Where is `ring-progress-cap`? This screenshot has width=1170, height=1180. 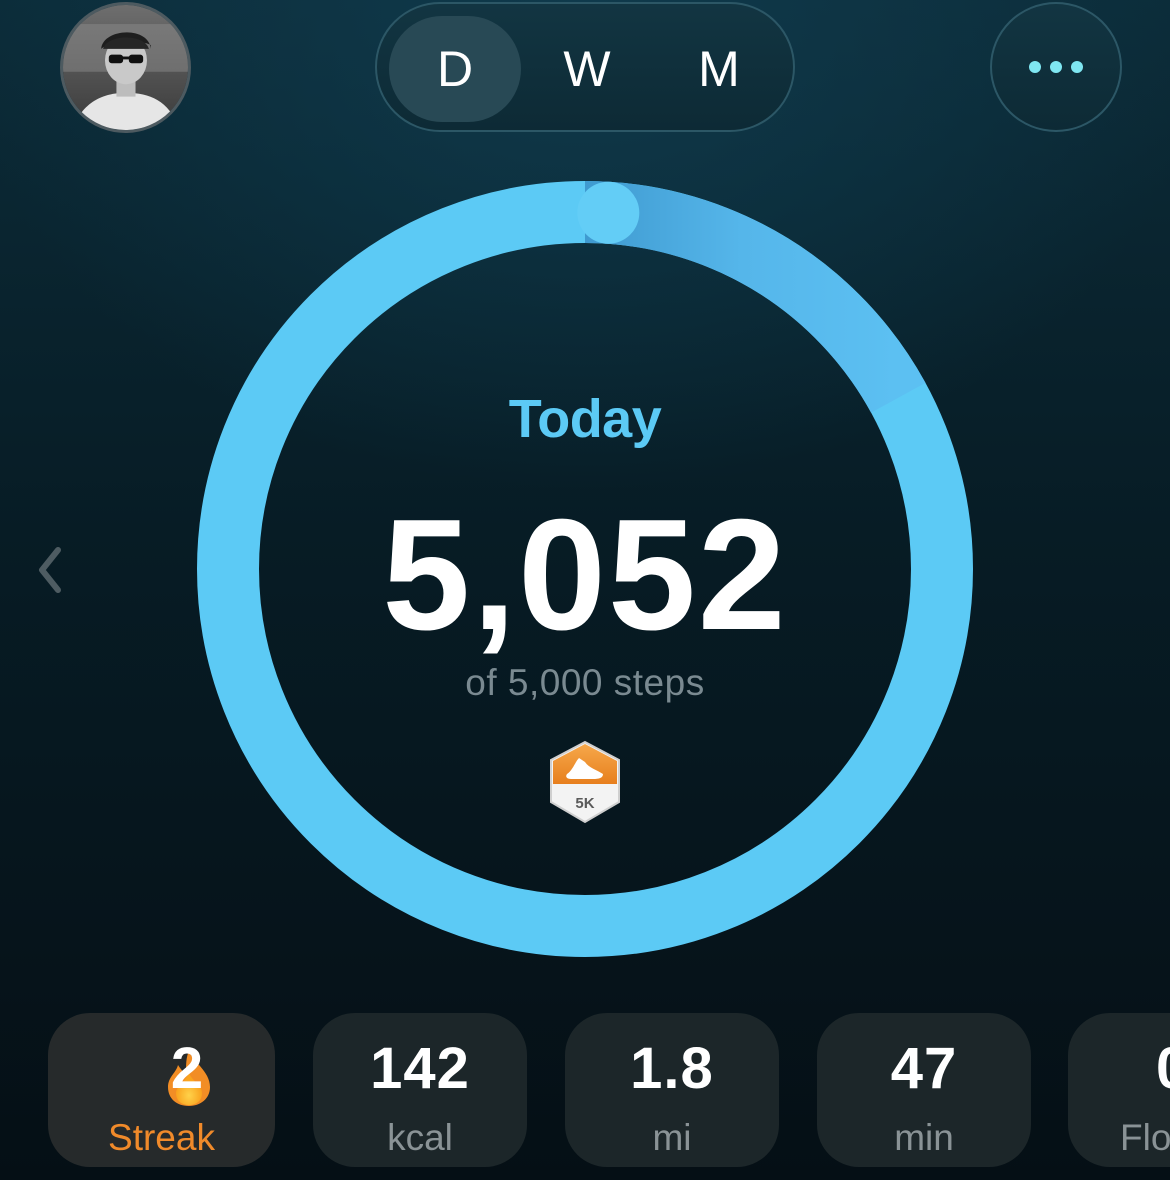 ring-progress-cap is located at coordinates (608, 212).